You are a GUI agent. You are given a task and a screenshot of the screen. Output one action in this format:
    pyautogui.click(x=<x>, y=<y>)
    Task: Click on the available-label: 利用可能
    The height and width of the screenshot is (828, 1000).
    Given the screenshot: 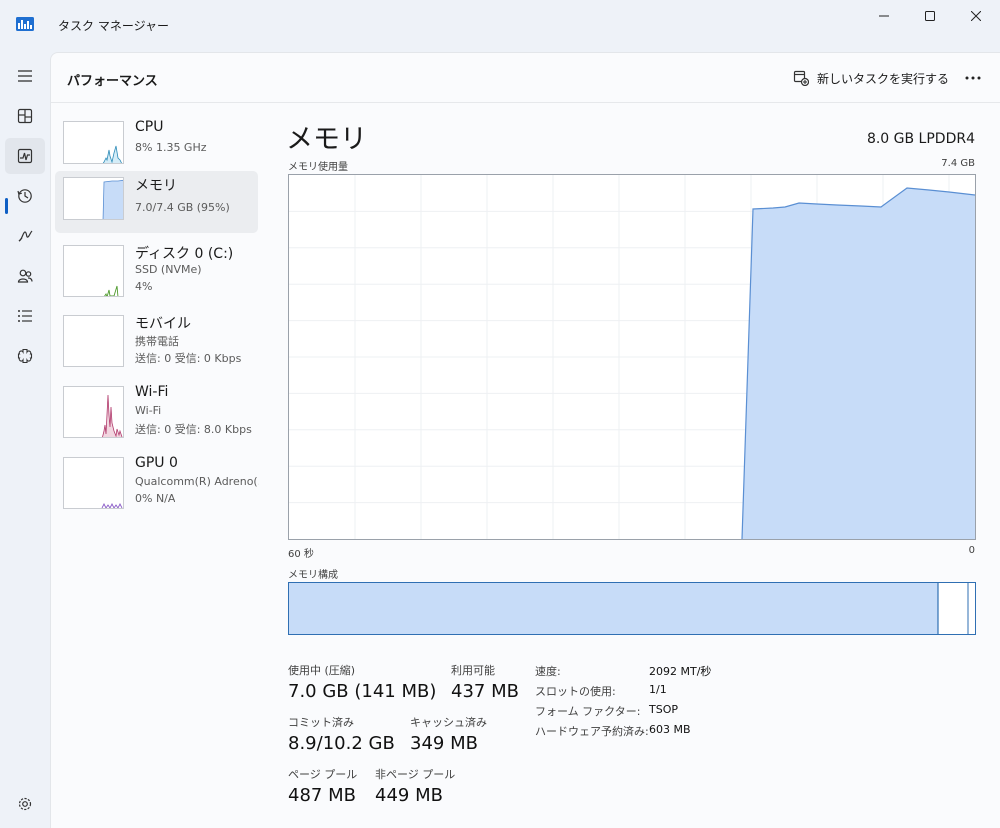 What is the action you would take?
    pyautogui.click(x=473, y=670)
    